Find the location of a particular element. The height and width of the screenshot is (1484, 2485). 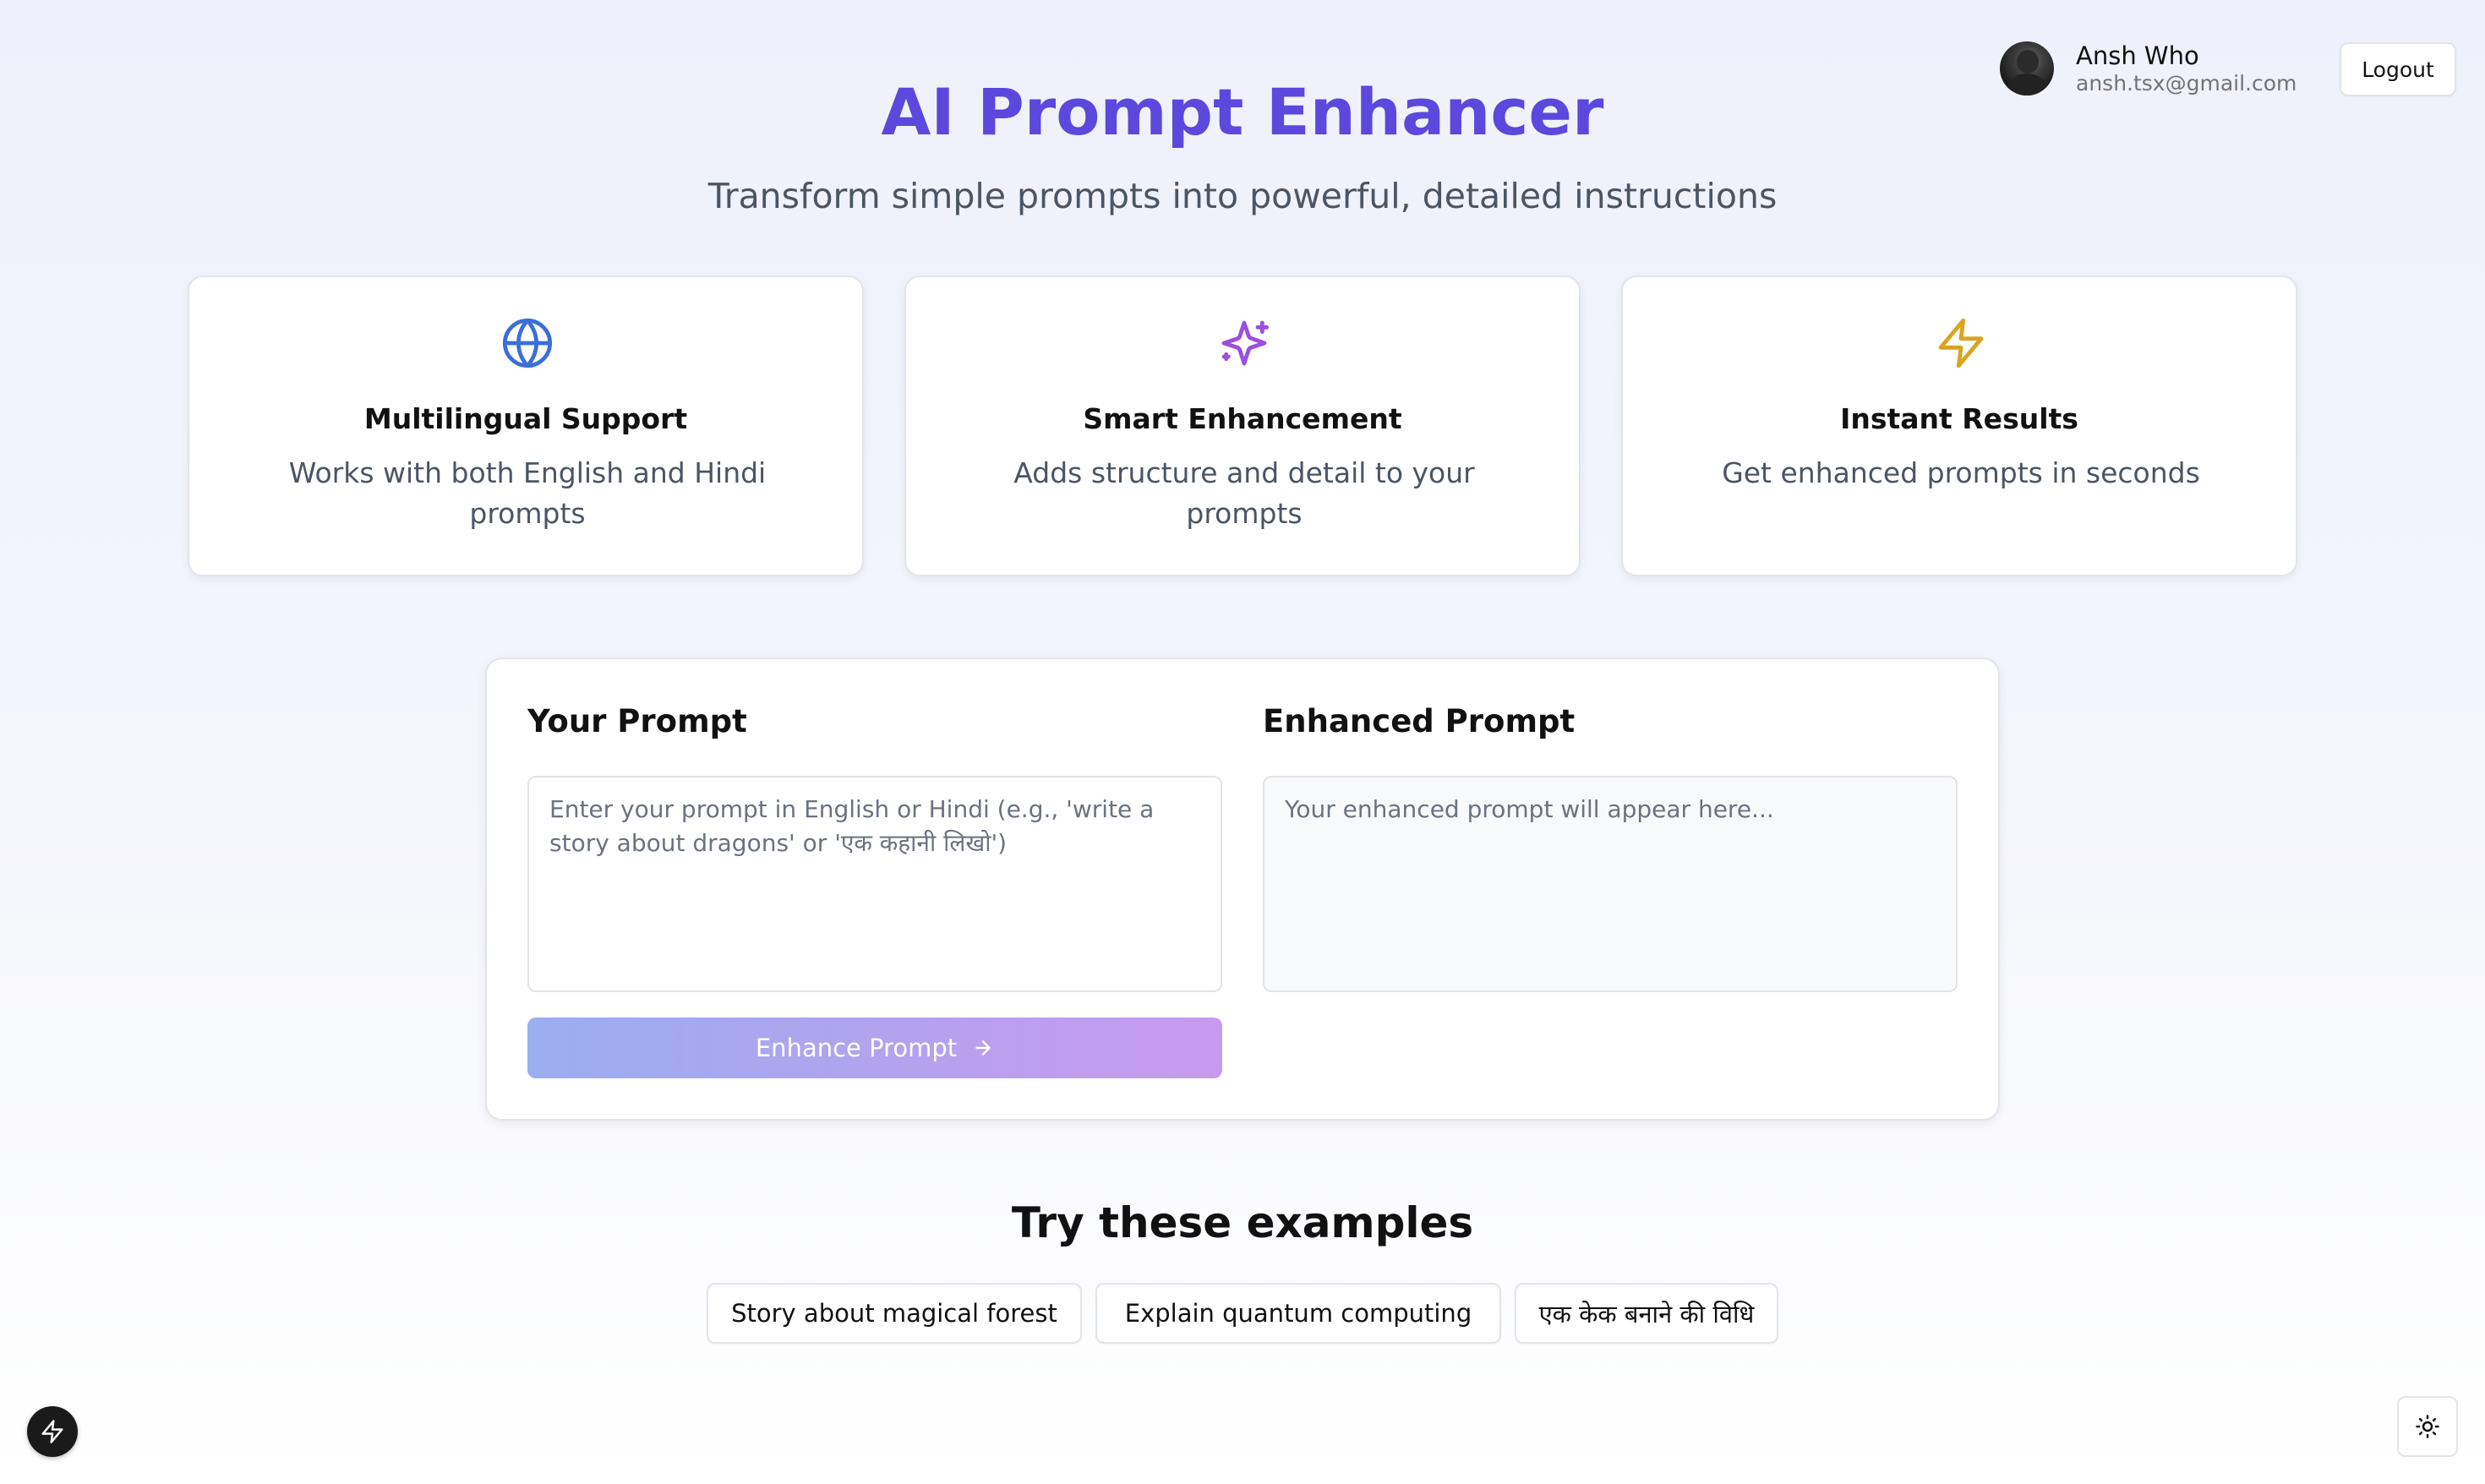

enhanced-prompt-heading: Enhanced Prompt is located at coordinates (1419, 721).